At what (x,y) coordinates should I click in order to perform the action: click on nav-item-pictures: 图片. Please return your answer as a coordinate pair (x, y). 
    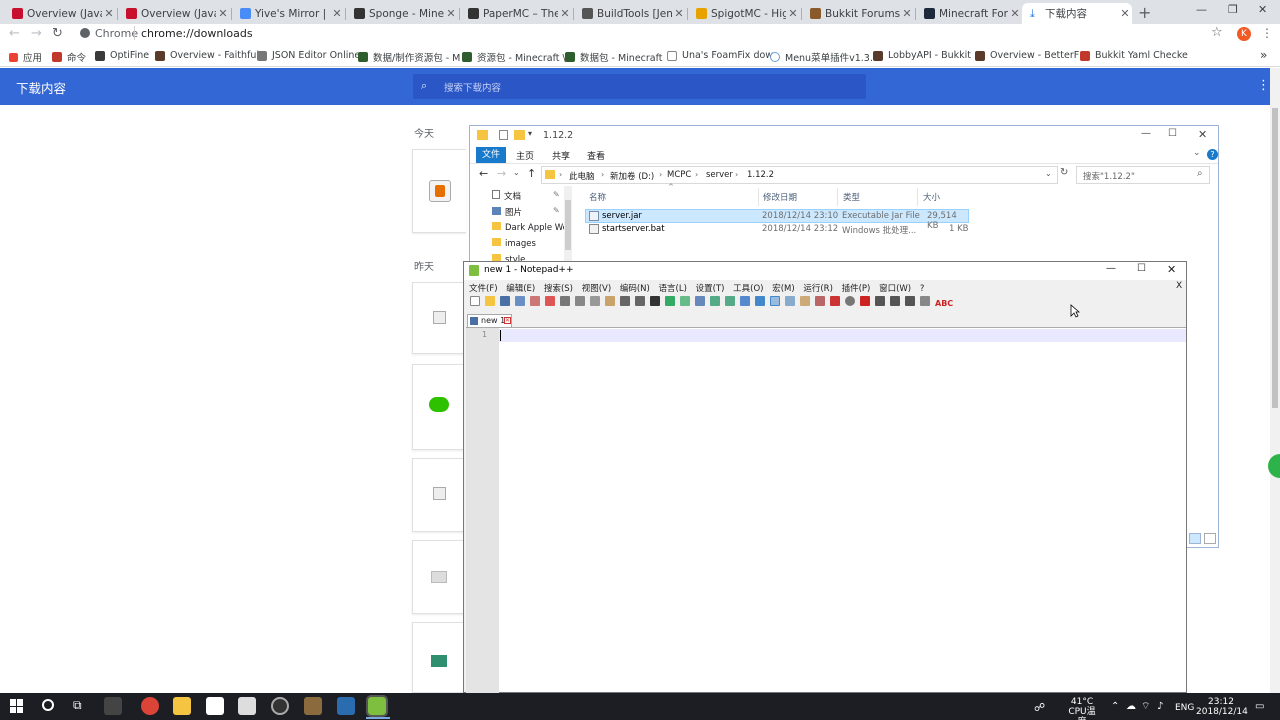
    Looking at the image, I should click on (507, 212).